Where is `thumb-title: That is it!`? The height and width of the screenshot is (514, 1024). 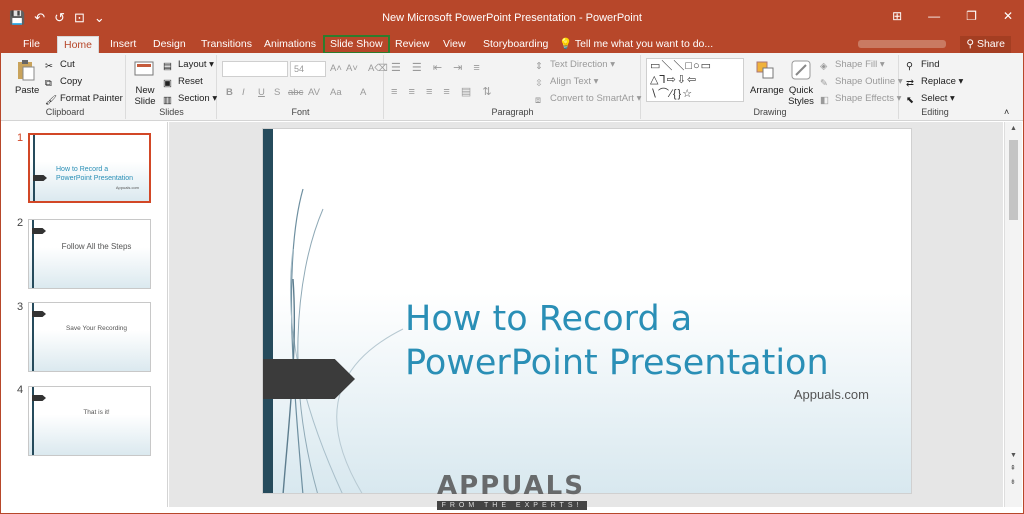
thumb-title: That is it! is located at coordinates (96, 412).